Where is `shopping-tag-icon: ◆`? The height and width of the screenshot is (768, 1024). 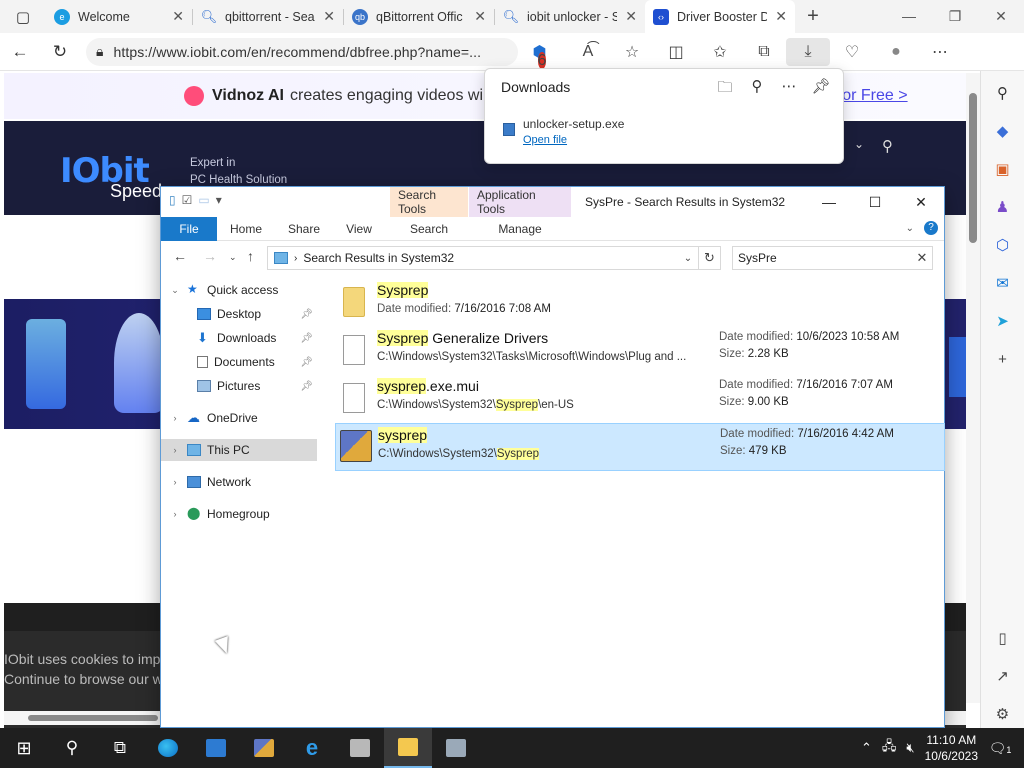
shopping-tag-icon: ◆ is located at coordinates (1003, 131).